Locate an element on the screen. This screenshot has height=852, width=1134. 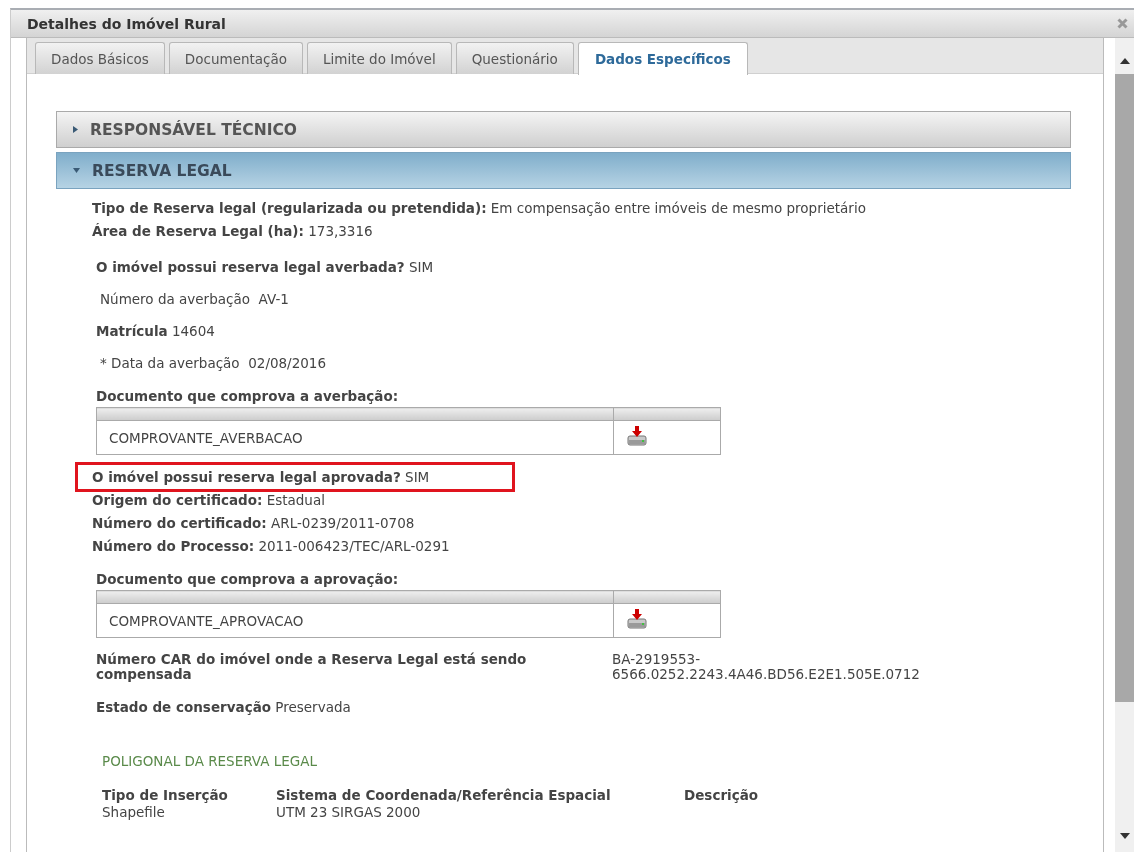
field-value: 2011-006423/TEC/ARL-0291 is located at coordinates (354, 546).